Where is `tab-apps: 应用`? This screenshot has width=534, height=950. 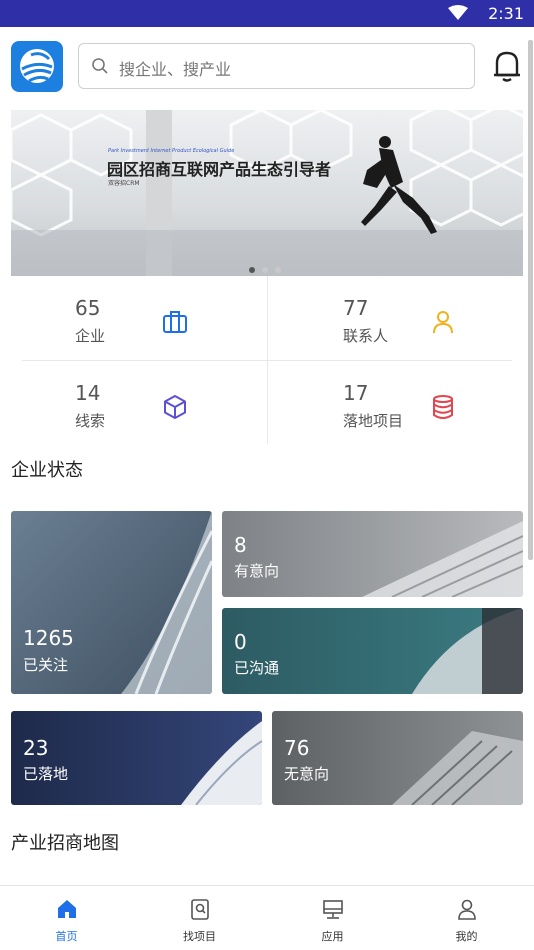 tab-apps: 应用 is located at coordinates (332, 918).